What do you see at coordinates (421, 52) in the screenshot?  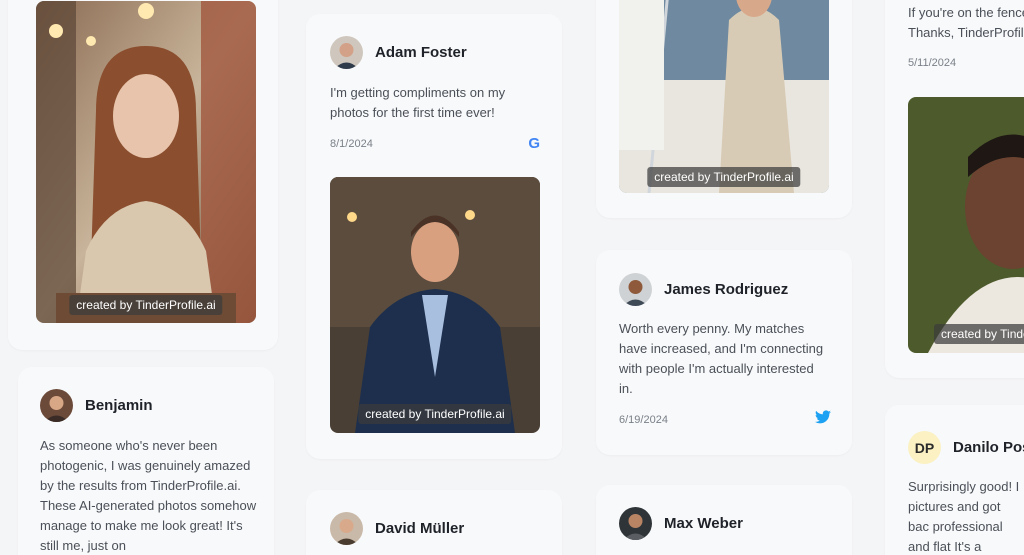 I see `reviewer-name: Adam Foster` at bounding box center [421, 52].